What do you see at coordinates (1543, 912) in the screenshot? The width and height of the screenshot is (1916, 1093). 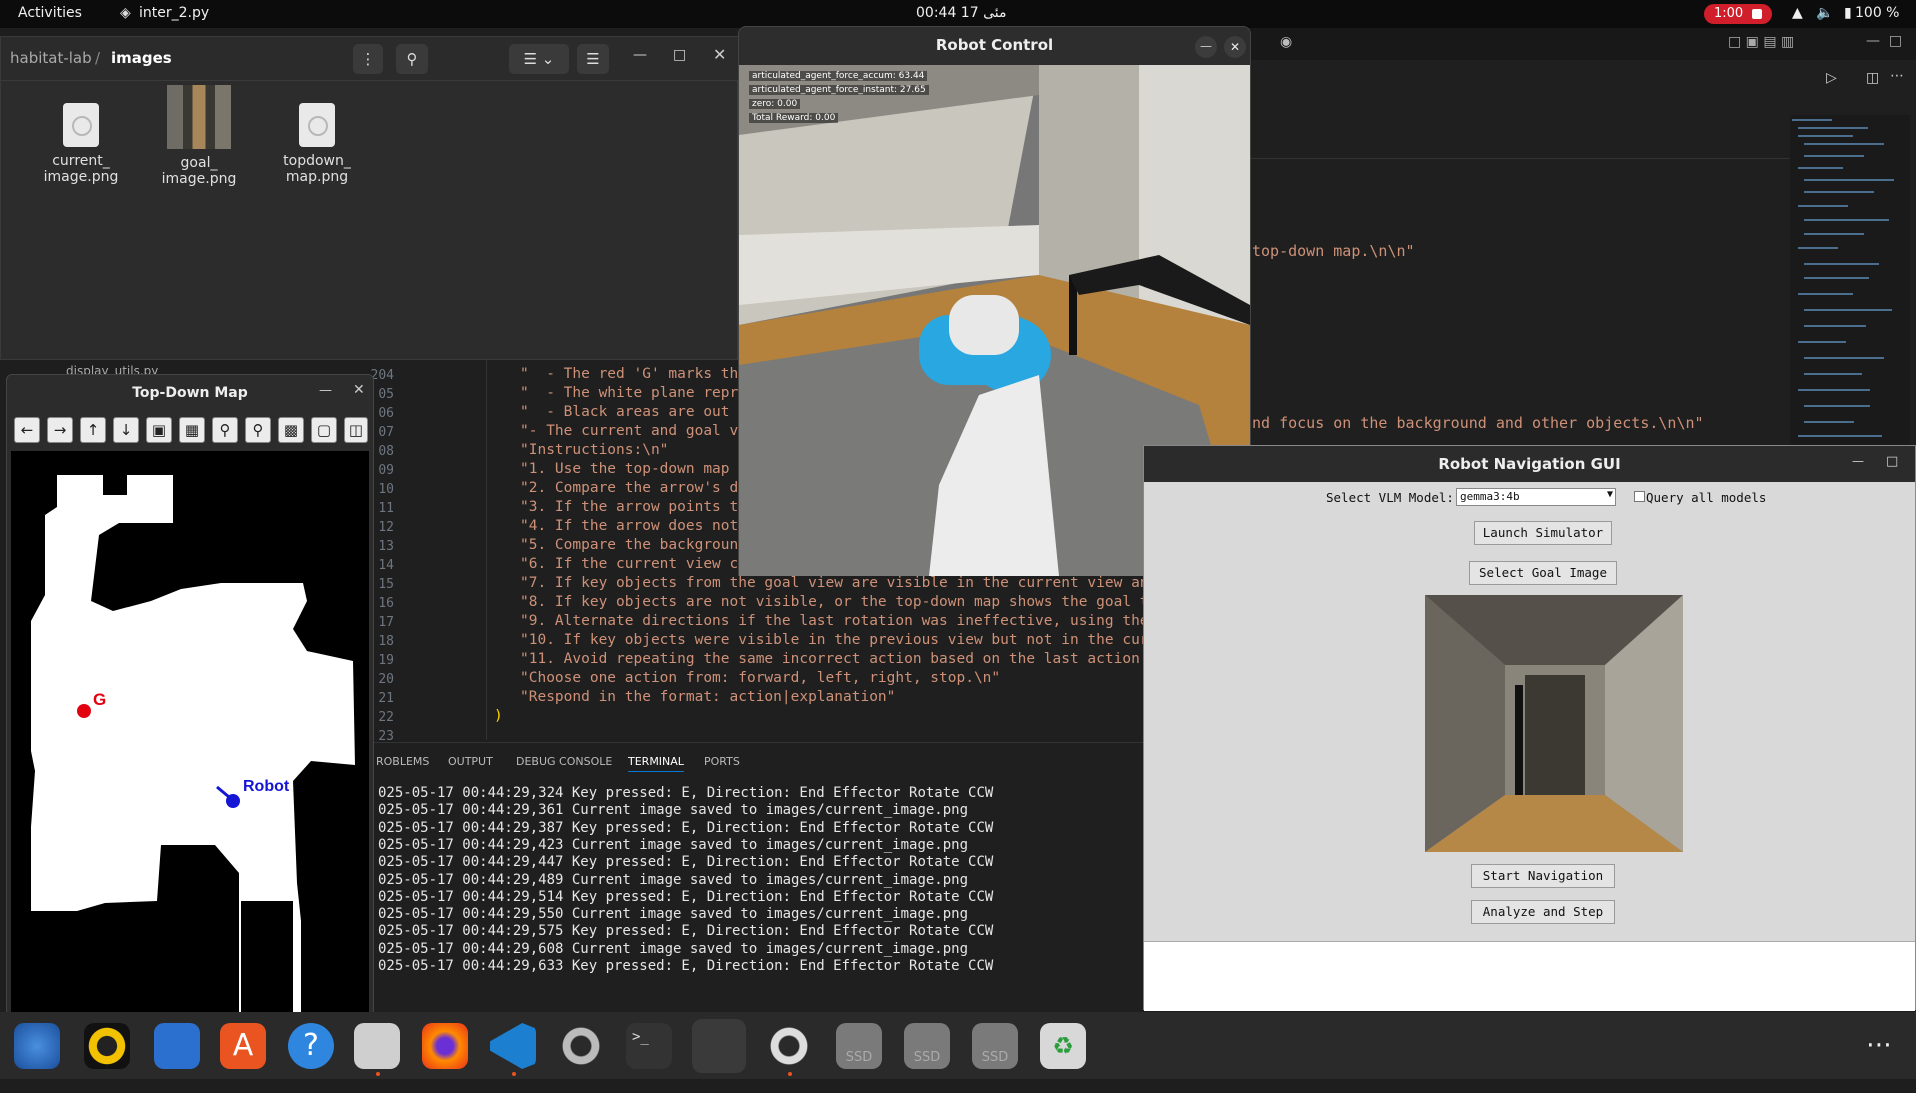 I see `analyze-and-step-button: Analyze and Step` at bounding box center [1543, 912].